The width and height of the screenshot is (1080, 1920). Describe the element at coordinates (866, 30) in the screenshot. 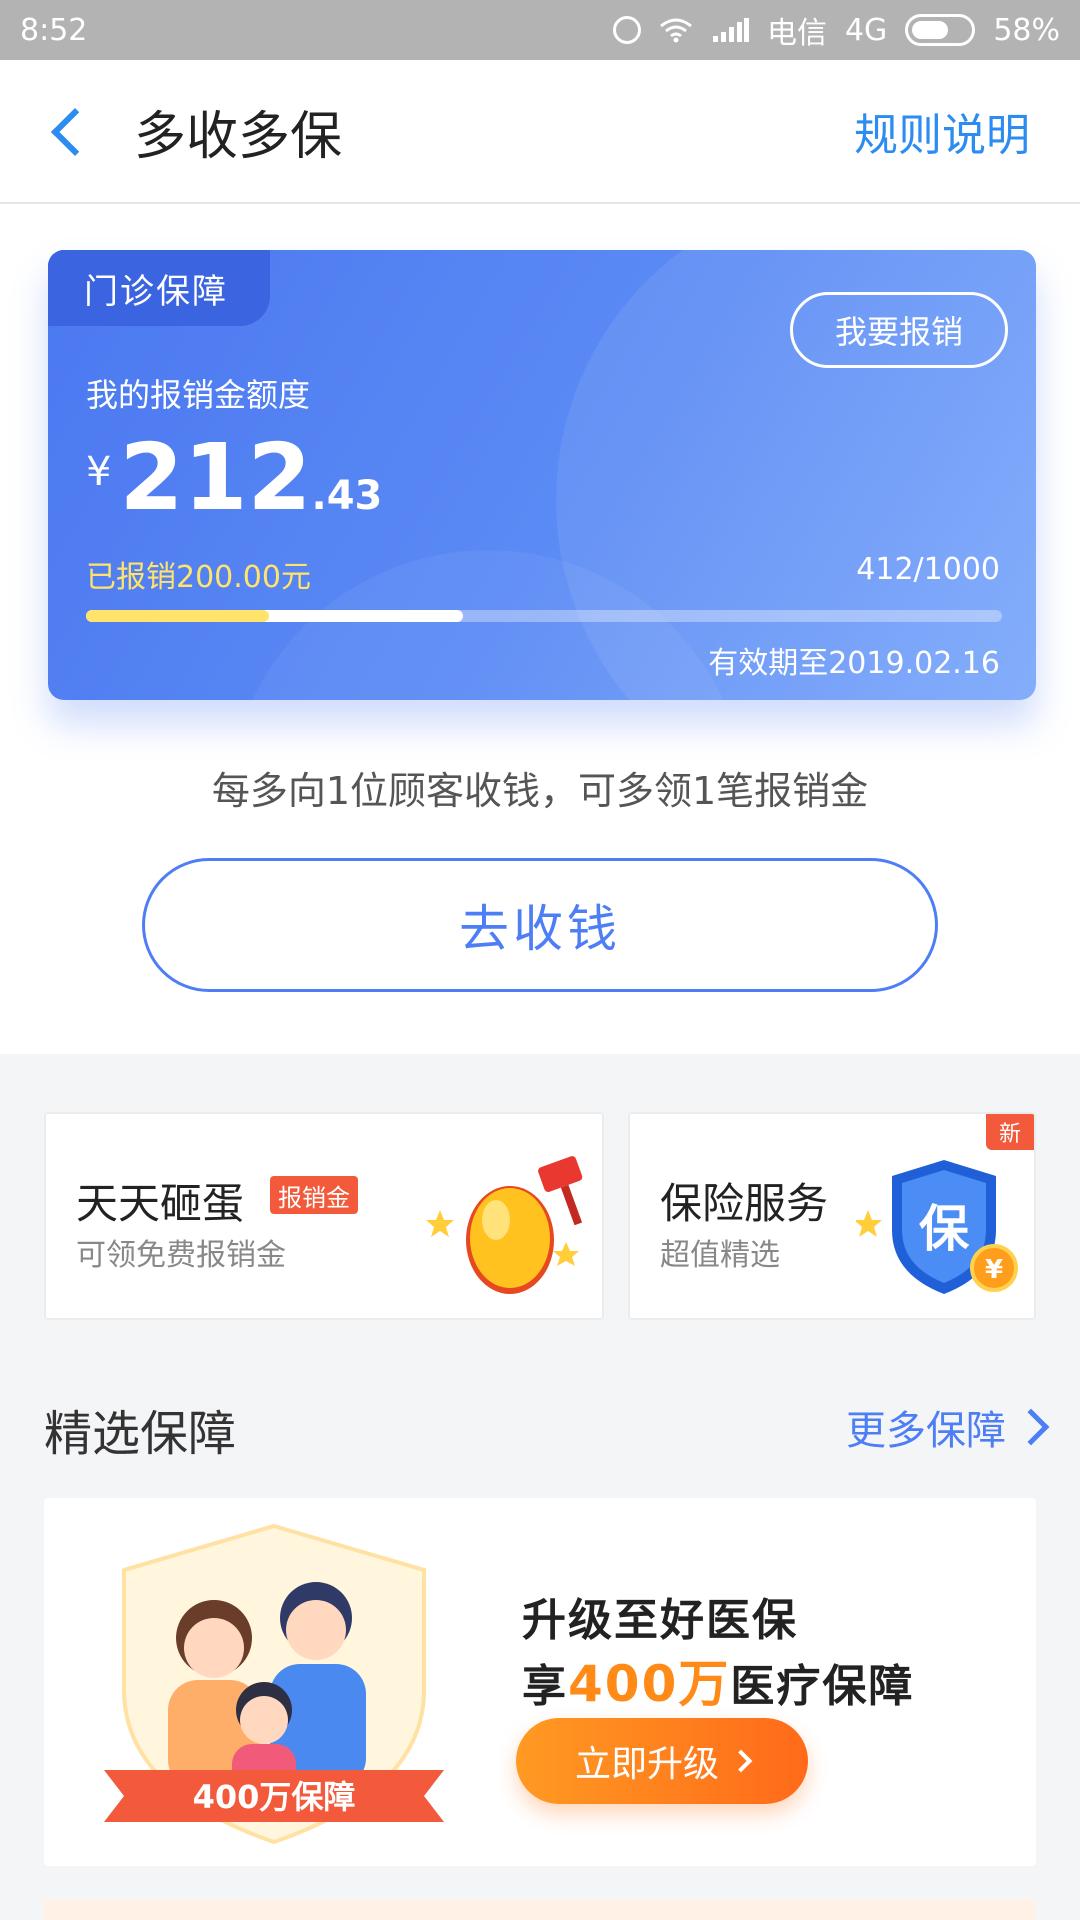

I see `network-type: 4G` at that location.